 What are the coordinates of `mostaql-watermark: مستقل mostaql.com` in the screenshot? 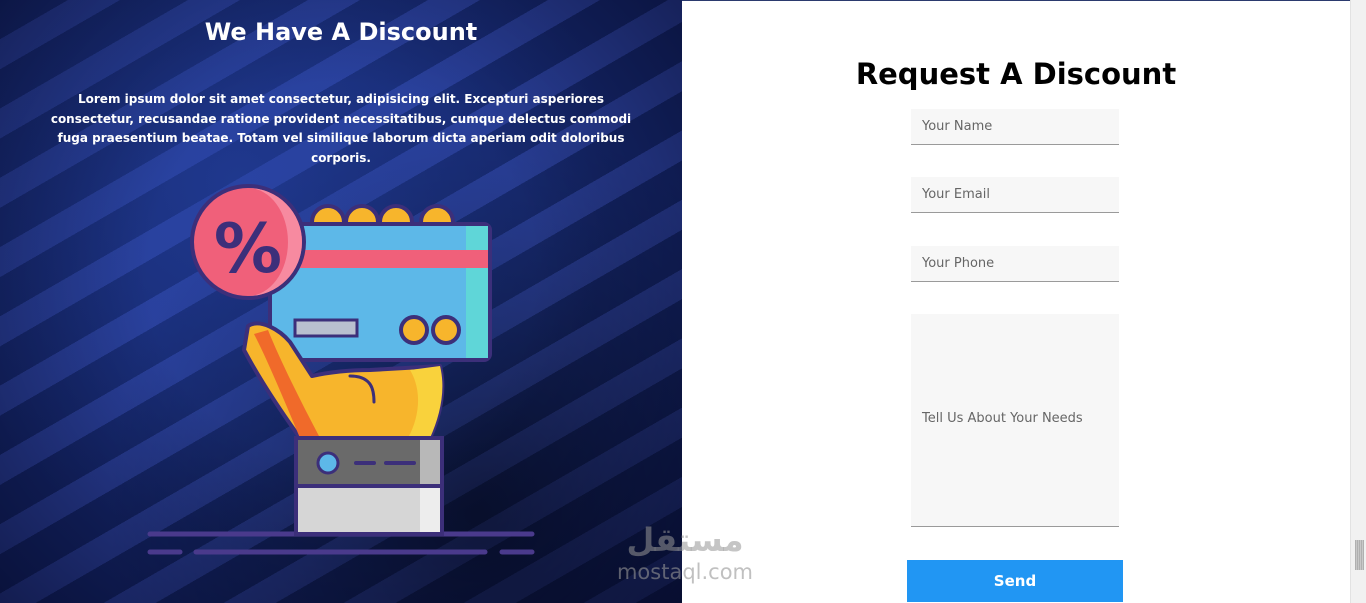 It's located at (685, 556).